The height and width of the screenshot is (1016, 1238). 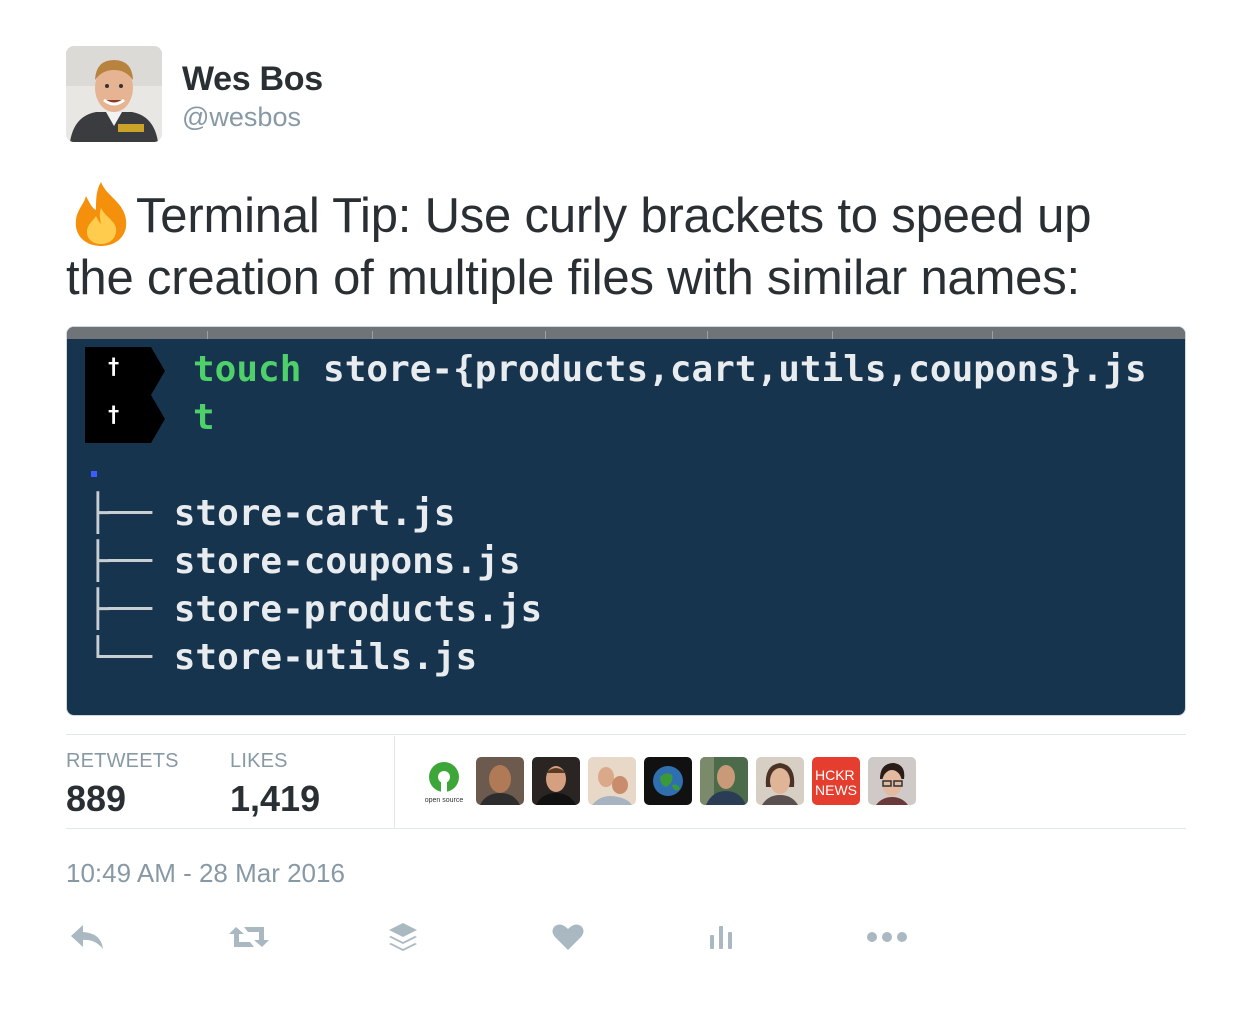 I want to click on terminal-command-args: store-{products,cart,utils,coupons}.js, so click(x=724, y=369).